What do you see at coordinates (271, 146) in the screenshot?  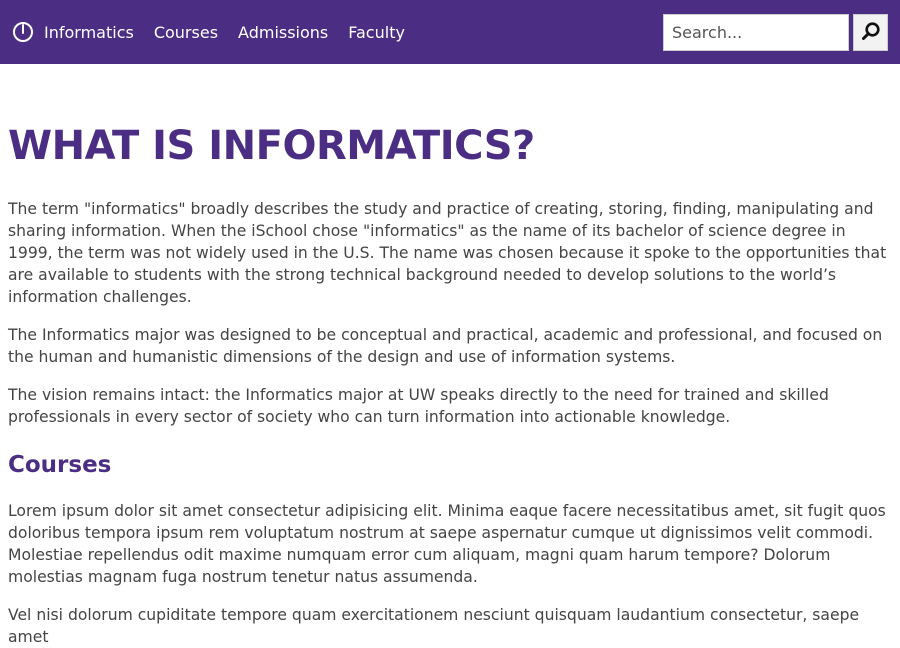 I see `page-title: WHAT IS INFORMATICS?` at bounding box center [271, 146].